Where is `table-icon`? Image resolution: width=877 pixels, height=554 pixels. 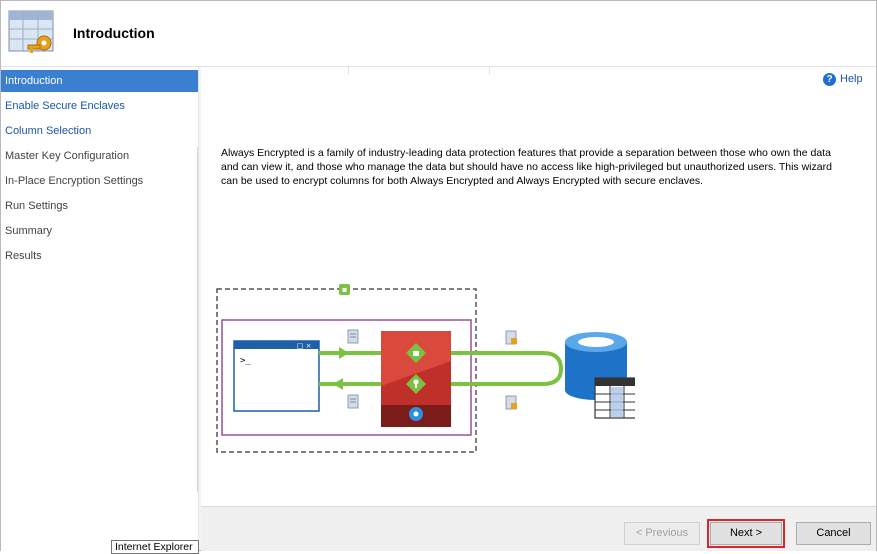 table-icon is located at coordinates (614, 398).